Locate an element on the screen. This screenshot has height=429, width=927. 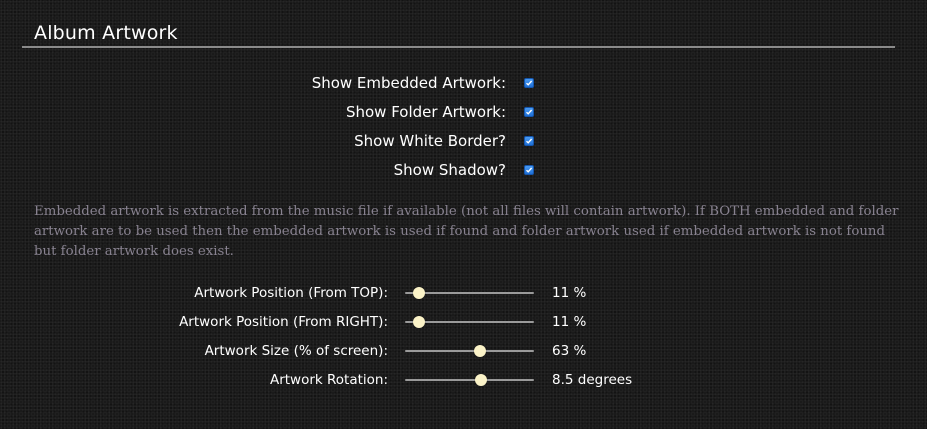
option-label: Show White Border? is located at coordinates (430, 141).